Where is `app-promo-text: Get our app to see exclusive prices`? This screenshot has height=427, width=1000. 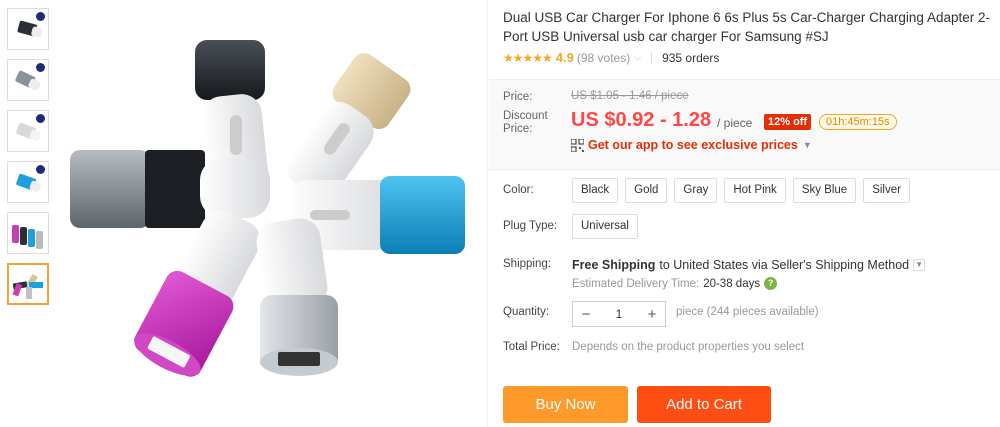
app-promo-text: Get our app to see exclusive prices is located at coordinates (693, 145).